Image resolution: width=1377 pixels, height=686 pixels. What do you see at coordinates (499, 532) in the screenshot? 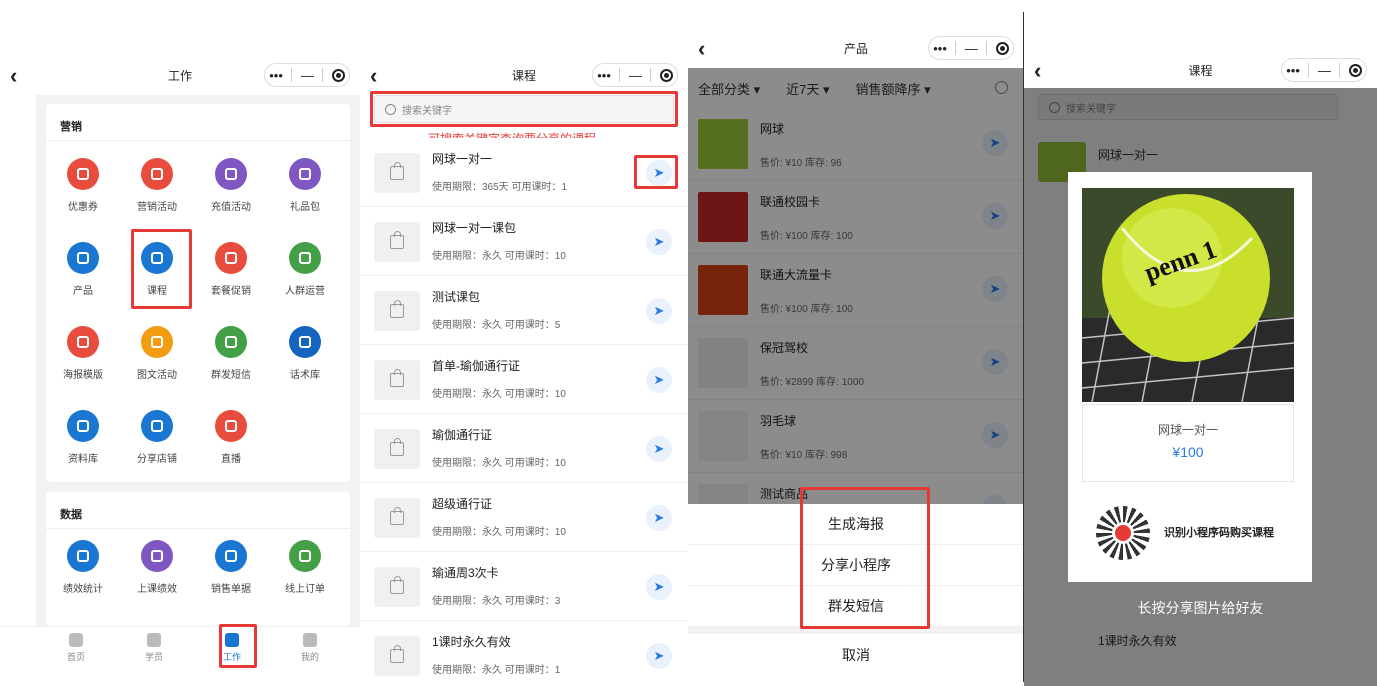
I see `course-meta: 使用期限：永久 可用课时：10` at bounding box center [499, 532].